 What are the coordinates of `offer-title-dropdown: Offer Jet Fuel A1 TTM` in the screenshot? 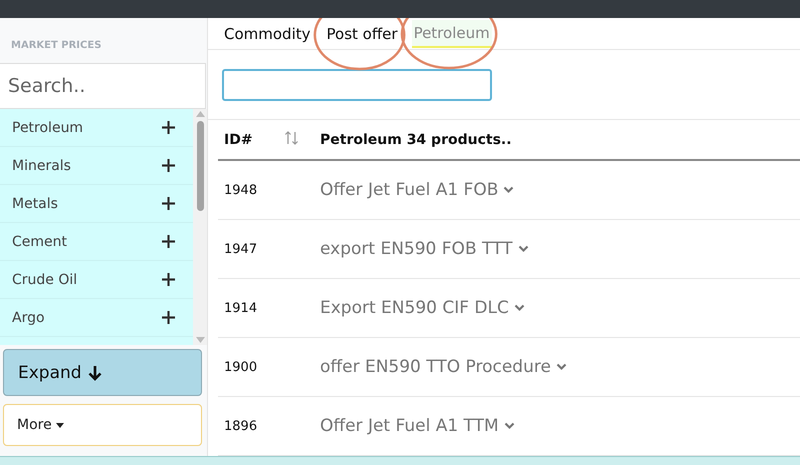 It's located at (417, 426).